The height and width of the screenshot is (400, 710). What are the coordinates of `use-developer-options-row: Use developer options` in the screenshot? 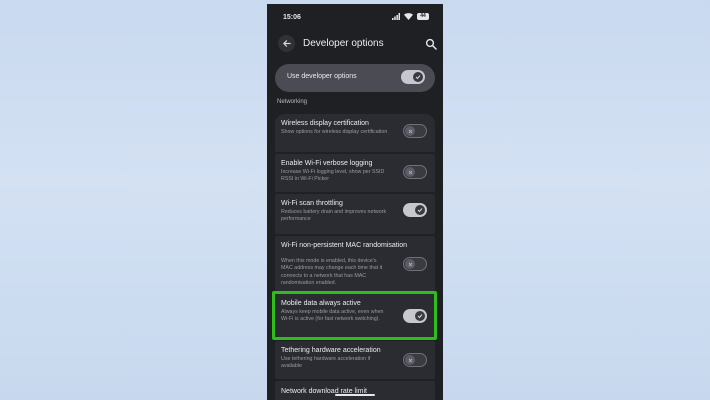 It's located at (355, 78).